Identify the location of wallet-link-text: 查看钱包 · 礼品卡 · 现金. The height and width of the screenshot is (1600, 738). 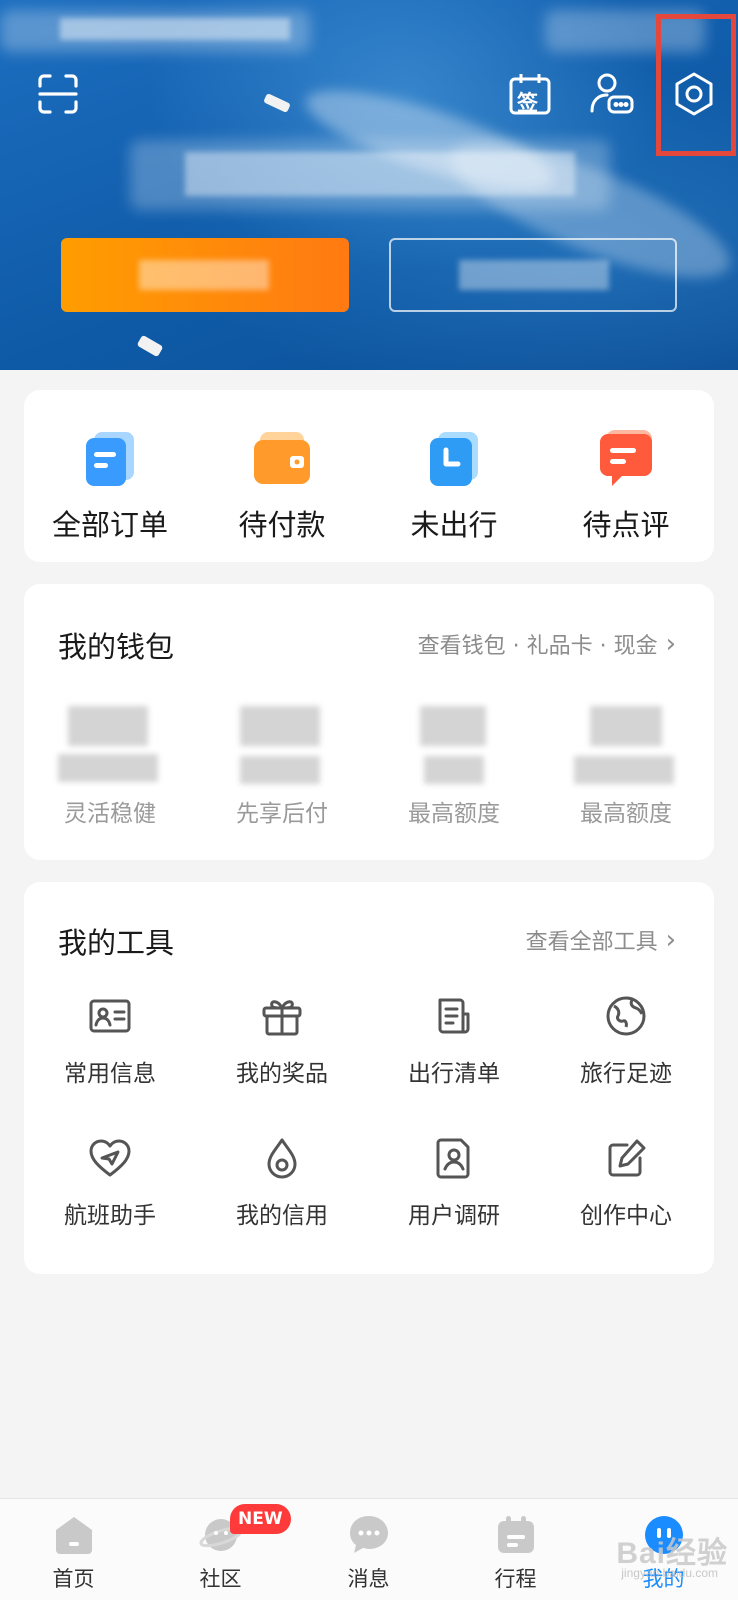
(537, 646).